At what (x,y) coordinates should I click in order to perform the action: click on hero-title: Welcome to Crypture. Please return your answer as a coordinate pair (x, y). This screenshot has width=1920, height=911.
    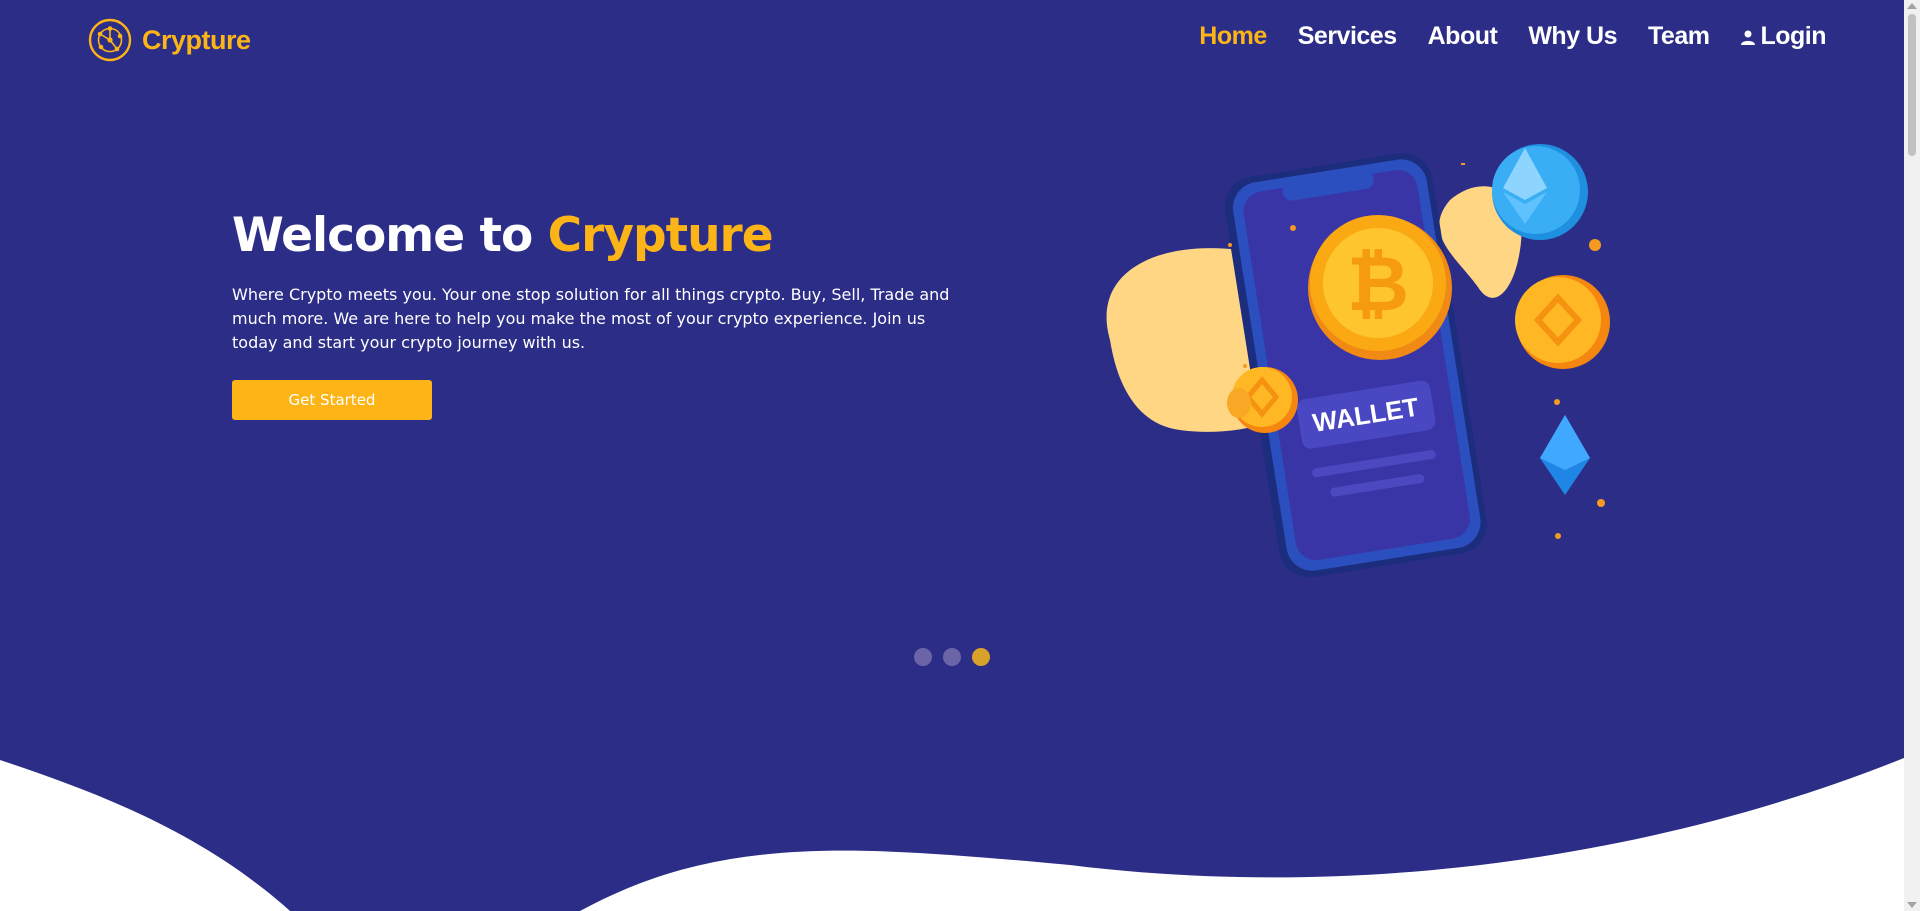
    Looking at the image, I should click on (592, 235).